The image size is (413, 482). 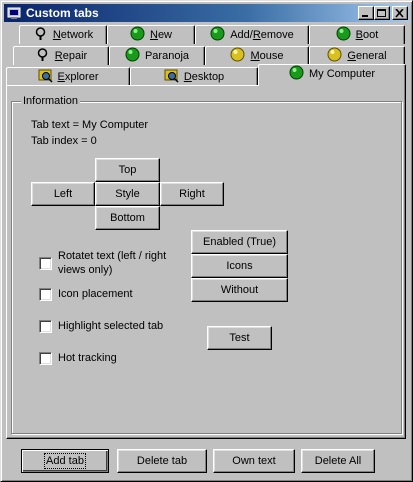 What do you see at coordinates (112, 256) in the screenshot?
I see `rotate-text-label: Rotatet text (left / right` at bounding box center [112, 256].